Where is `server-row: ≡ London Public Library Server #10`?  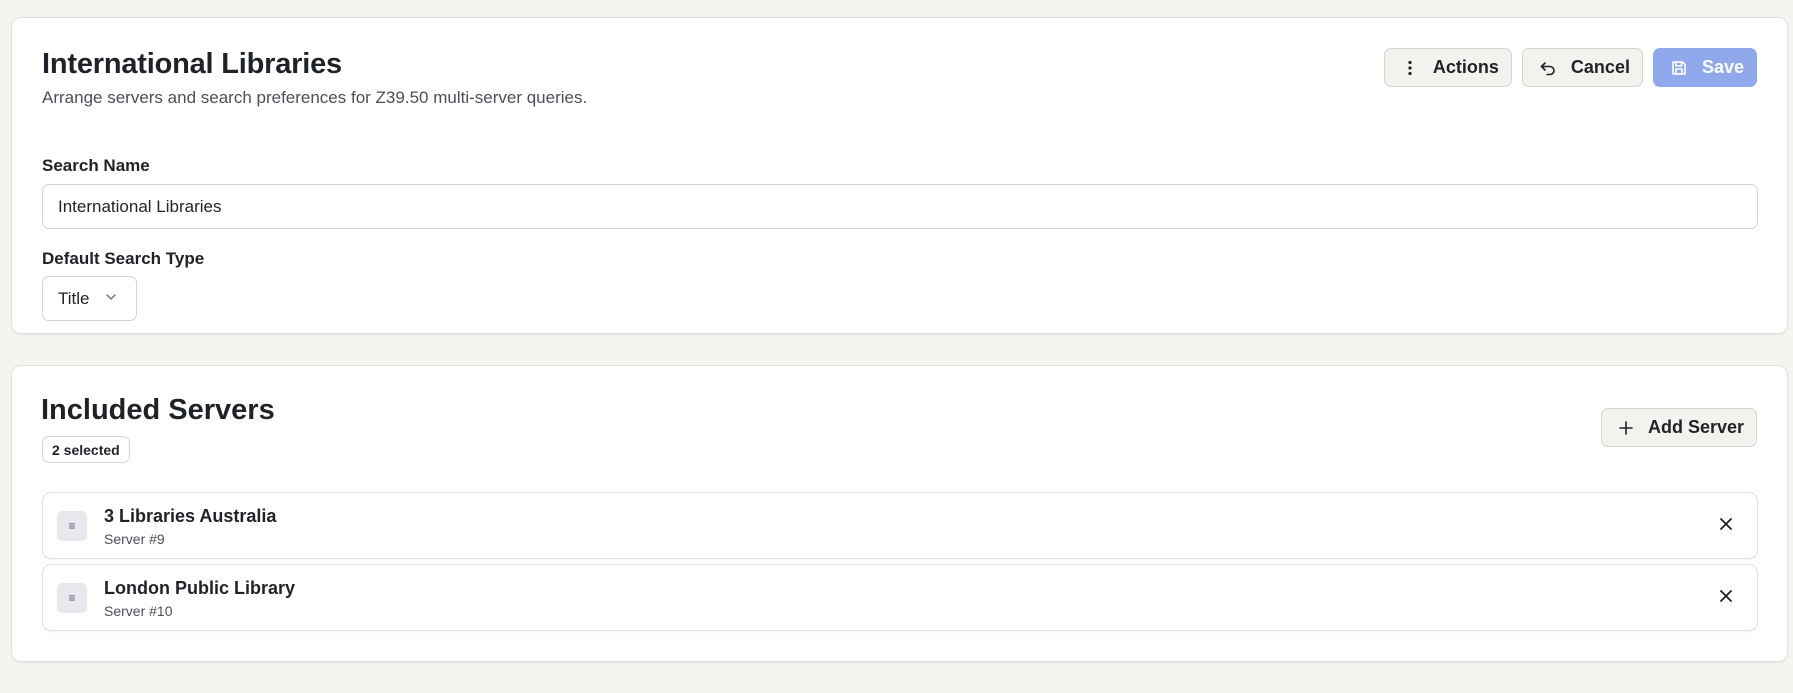 server-row: ≡ London Public Library Server #10 is located at coordinates (900, 597).